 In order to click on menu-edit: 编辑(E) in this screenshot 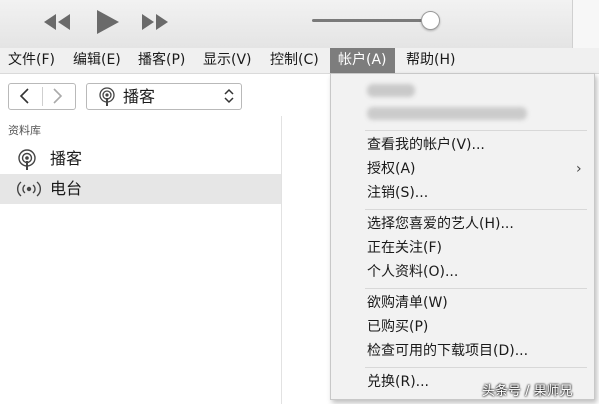, I will do `click(97, 60)`.